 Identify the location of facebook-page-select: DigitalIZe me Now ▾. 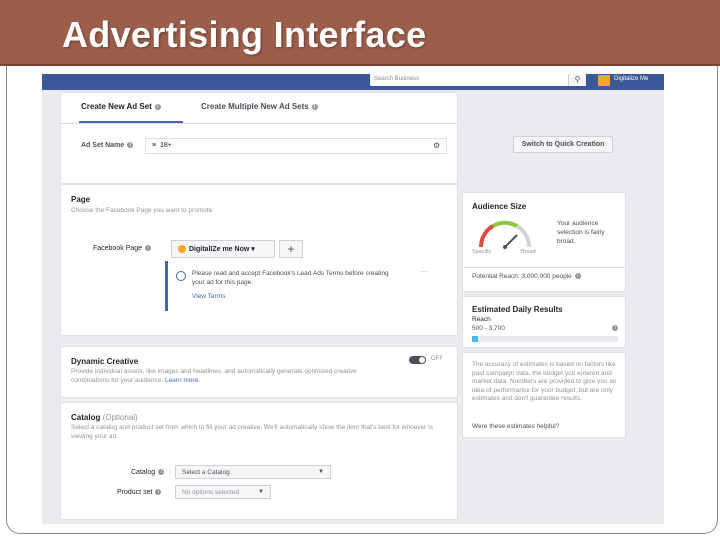
(223, 249).